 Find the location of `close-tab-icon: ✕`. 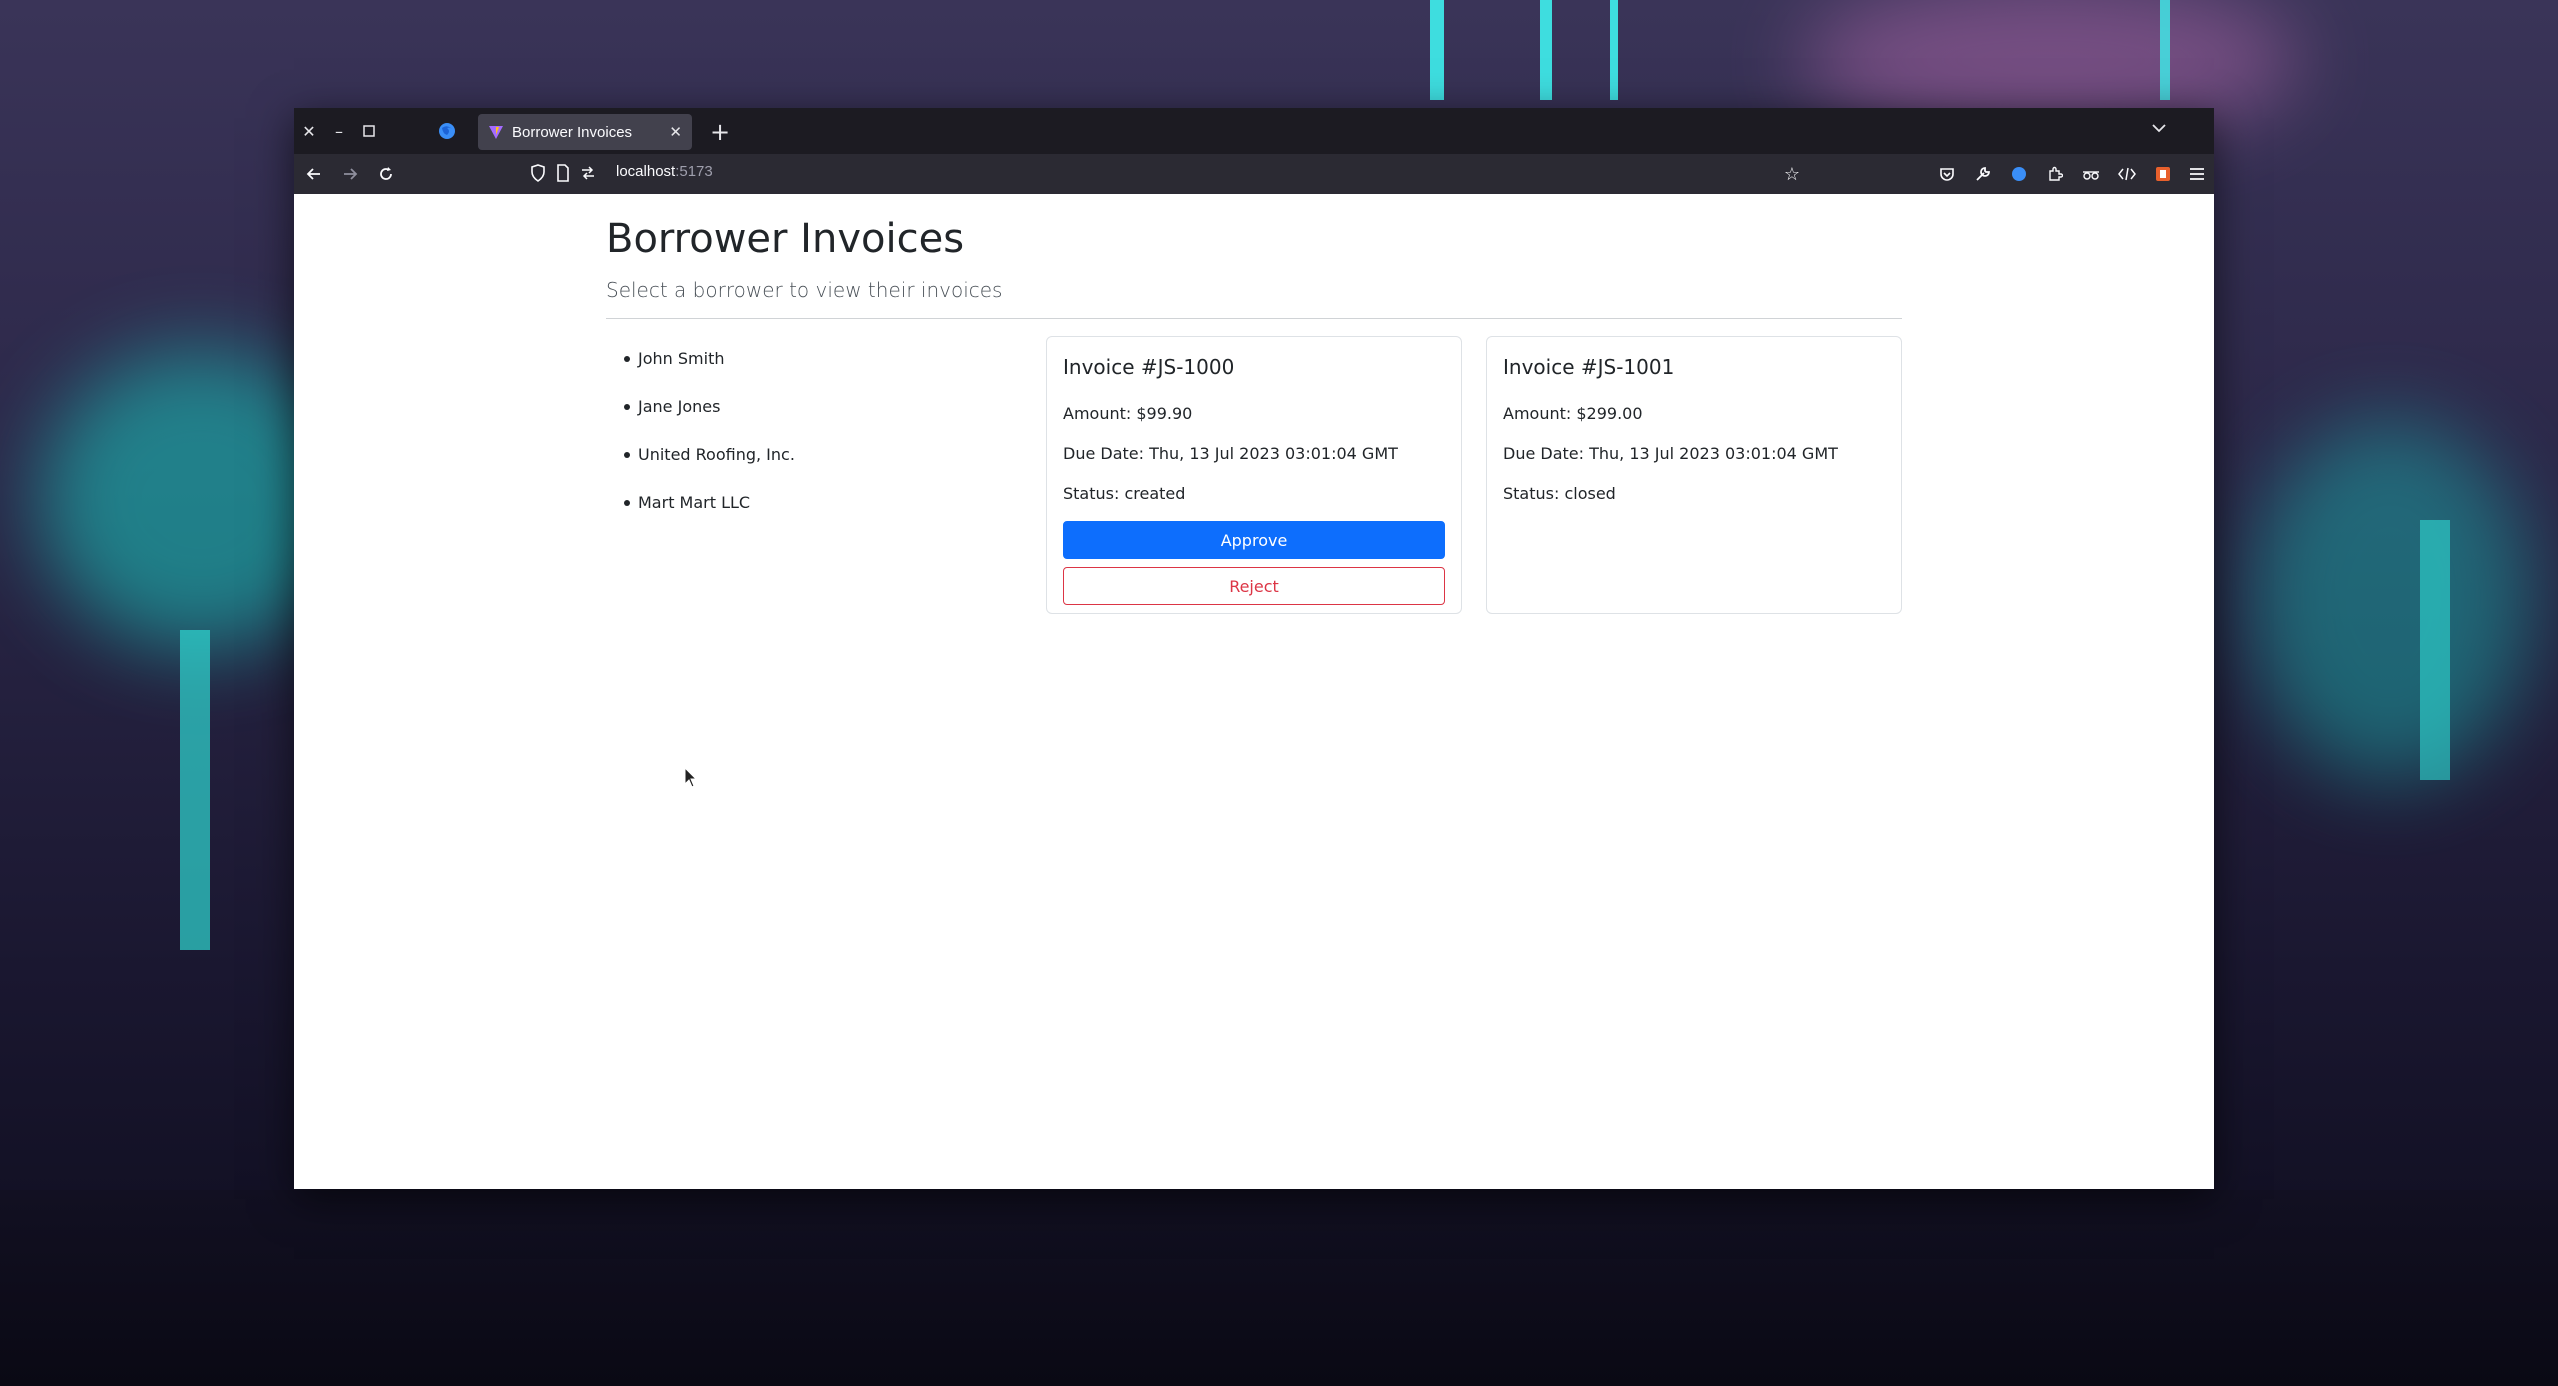

close-tab-icon: ✕ is located at coordinates (675, 132).